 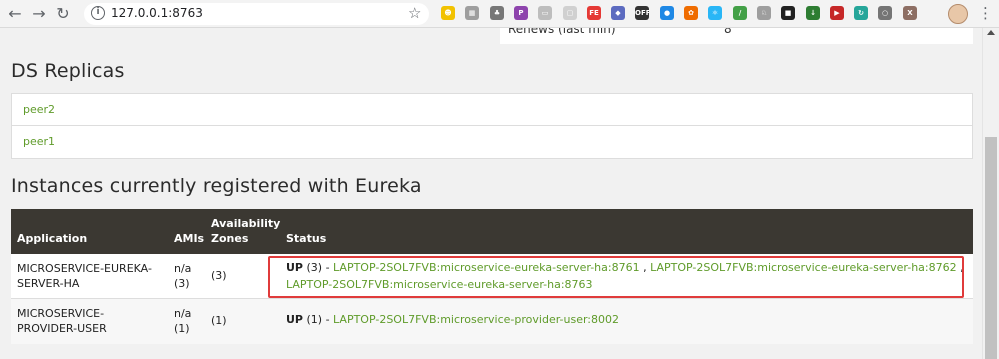 I want to click on forward-arrow-icon: →, so click(x=39, y=14).